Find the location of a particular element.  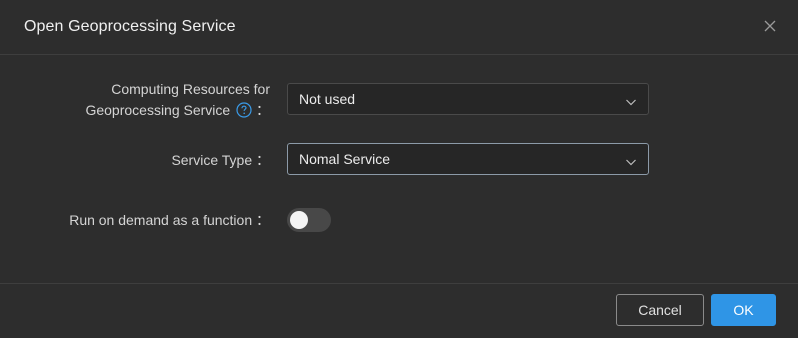

computing-resources-select: Not used is located at coordinates (468, 99).